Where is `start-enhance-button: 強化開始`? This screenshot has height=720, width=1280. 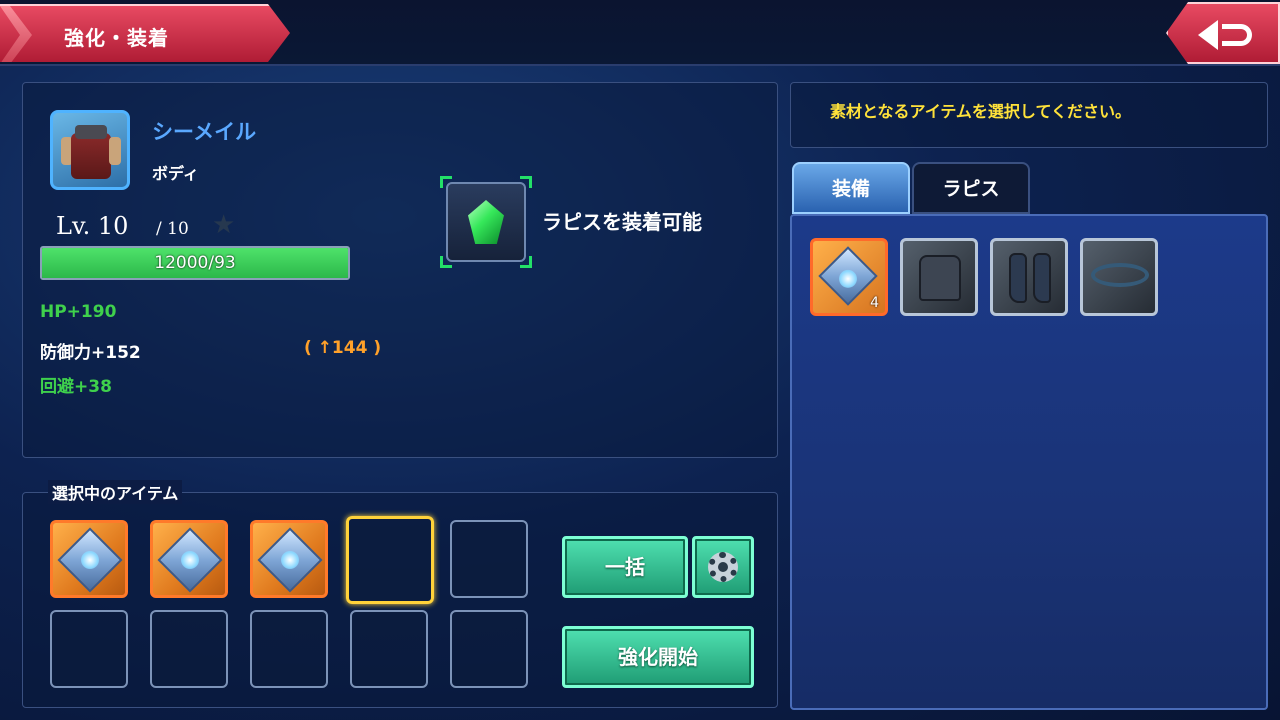 start-enhance-button: 強化開始 is located at coordinates (658, 657).